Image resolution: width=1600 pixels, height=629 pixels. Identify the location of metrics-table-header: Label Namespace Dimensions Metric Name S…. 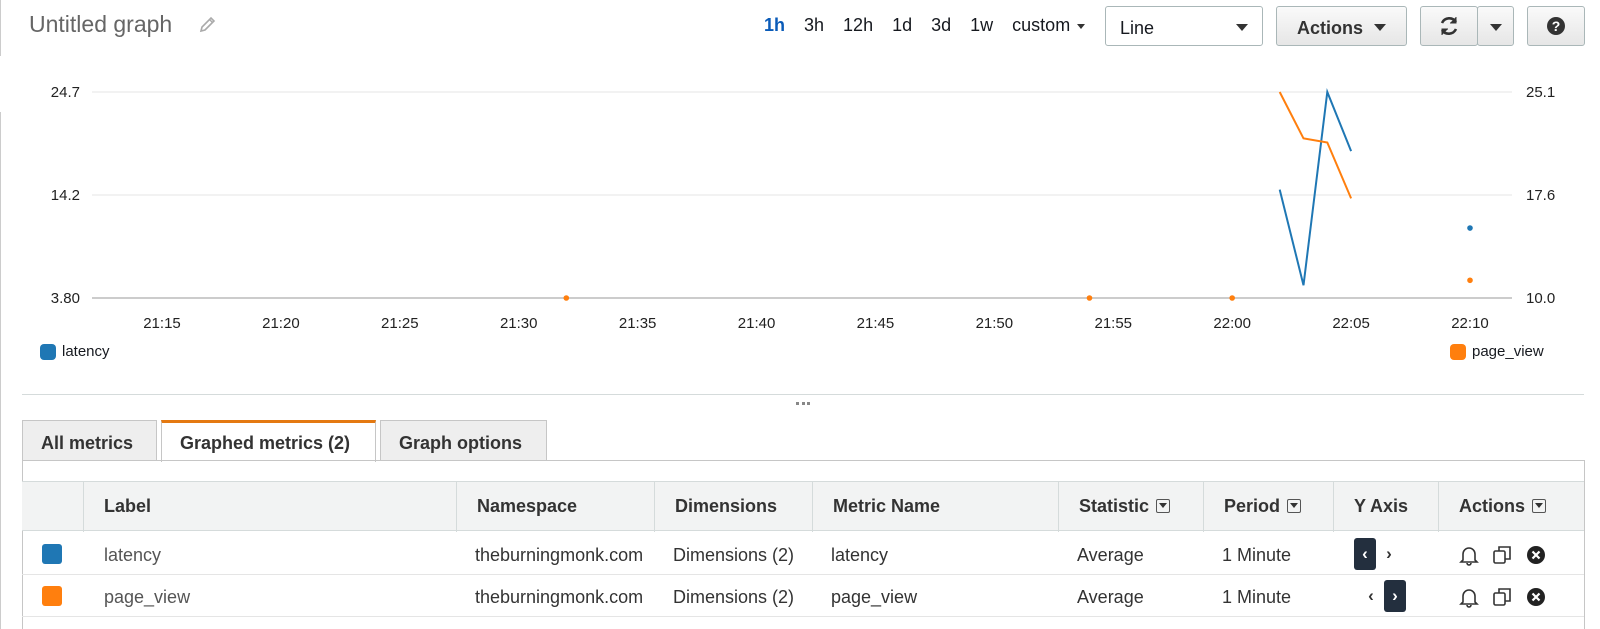
(803, 506).